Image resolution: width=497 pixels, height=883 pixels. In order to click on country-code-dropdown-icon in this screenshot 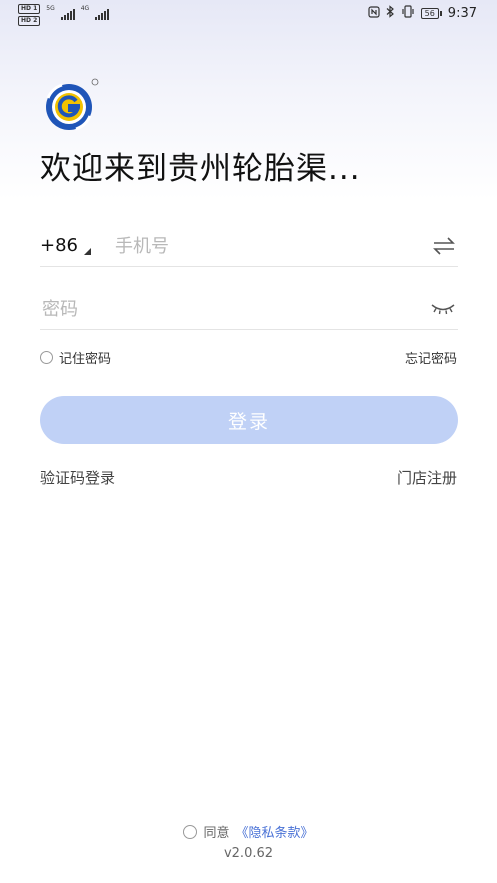, I will do `click(87, 251)`.